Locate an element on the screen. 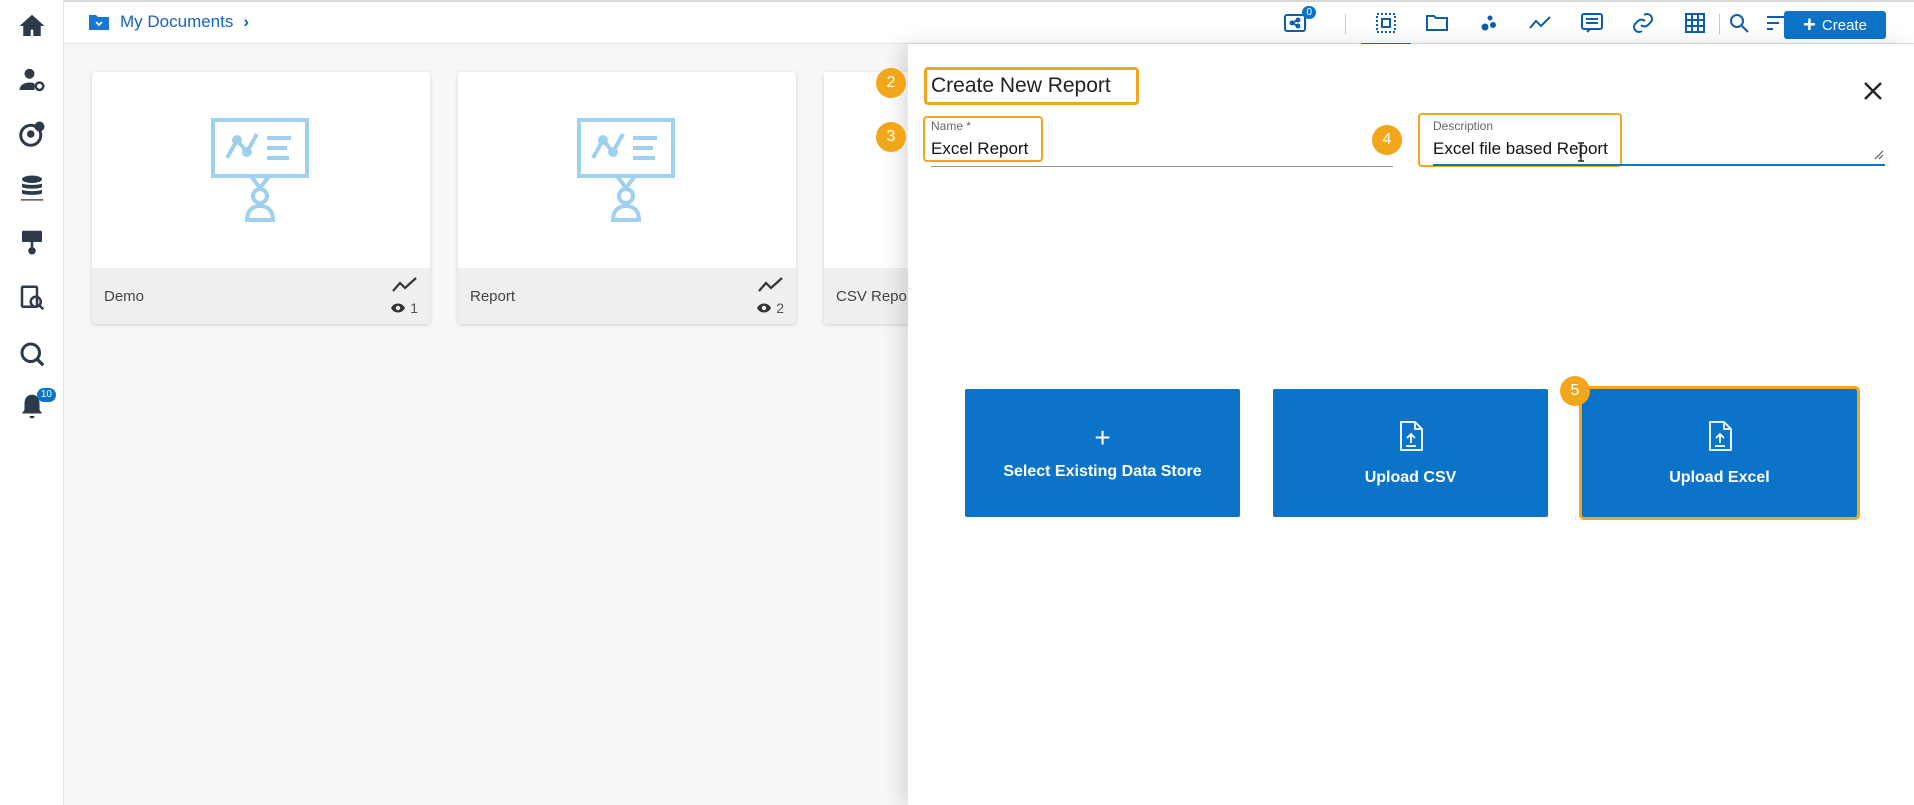  report-card: Report 2 is located at coordinates (627, 198).